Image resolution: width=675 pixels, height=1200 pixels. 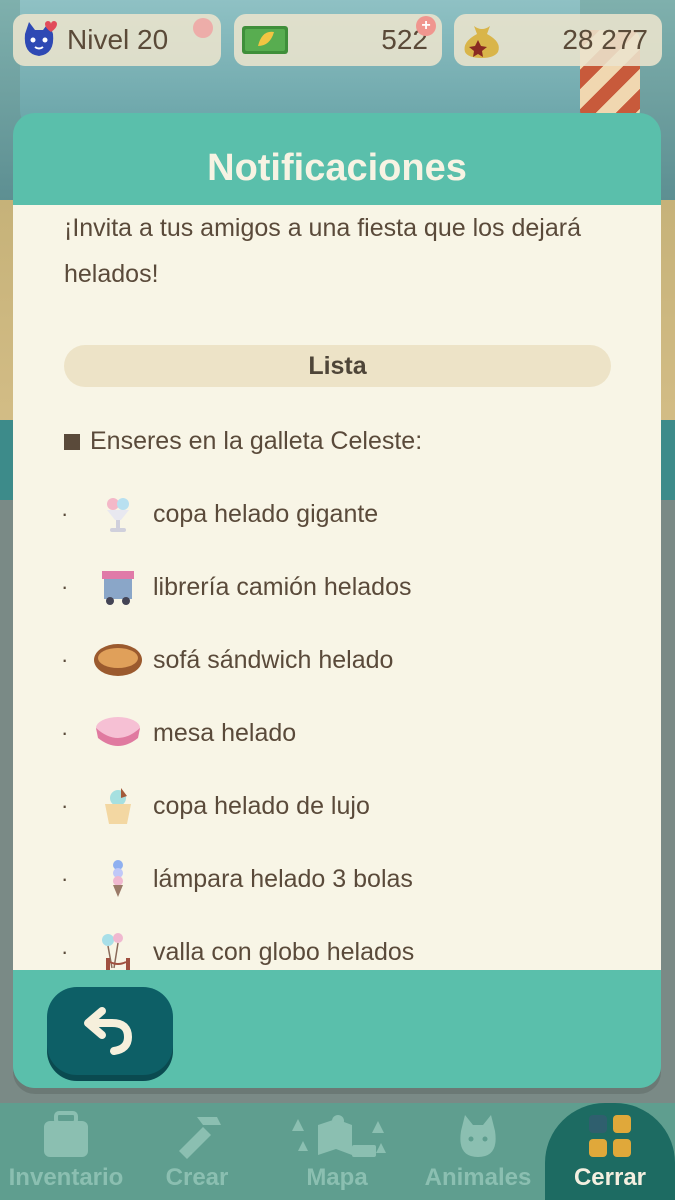 What do you see at coordinates (283, 878) in the screenshot?
I see `item-label: lámpara helado 3 bolas` at bounding box center [283, 878].